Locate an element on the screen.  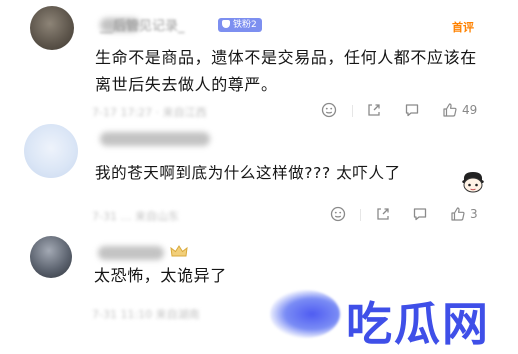
watermark-logo-icon is located at coordinates (305, 314).